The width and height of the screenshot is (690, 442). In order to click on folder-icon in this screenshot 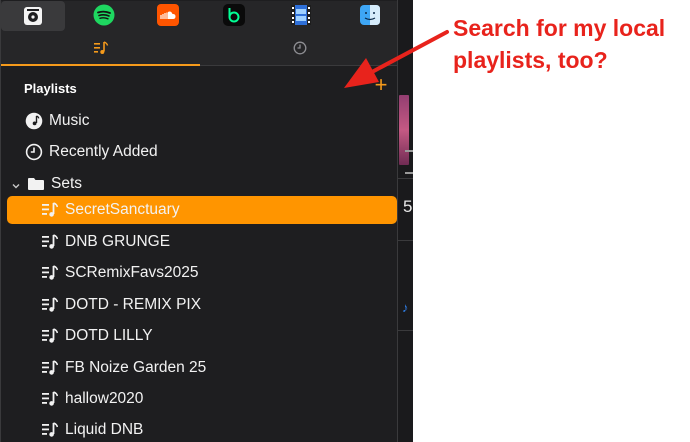, I will do `click(36, 184)`.